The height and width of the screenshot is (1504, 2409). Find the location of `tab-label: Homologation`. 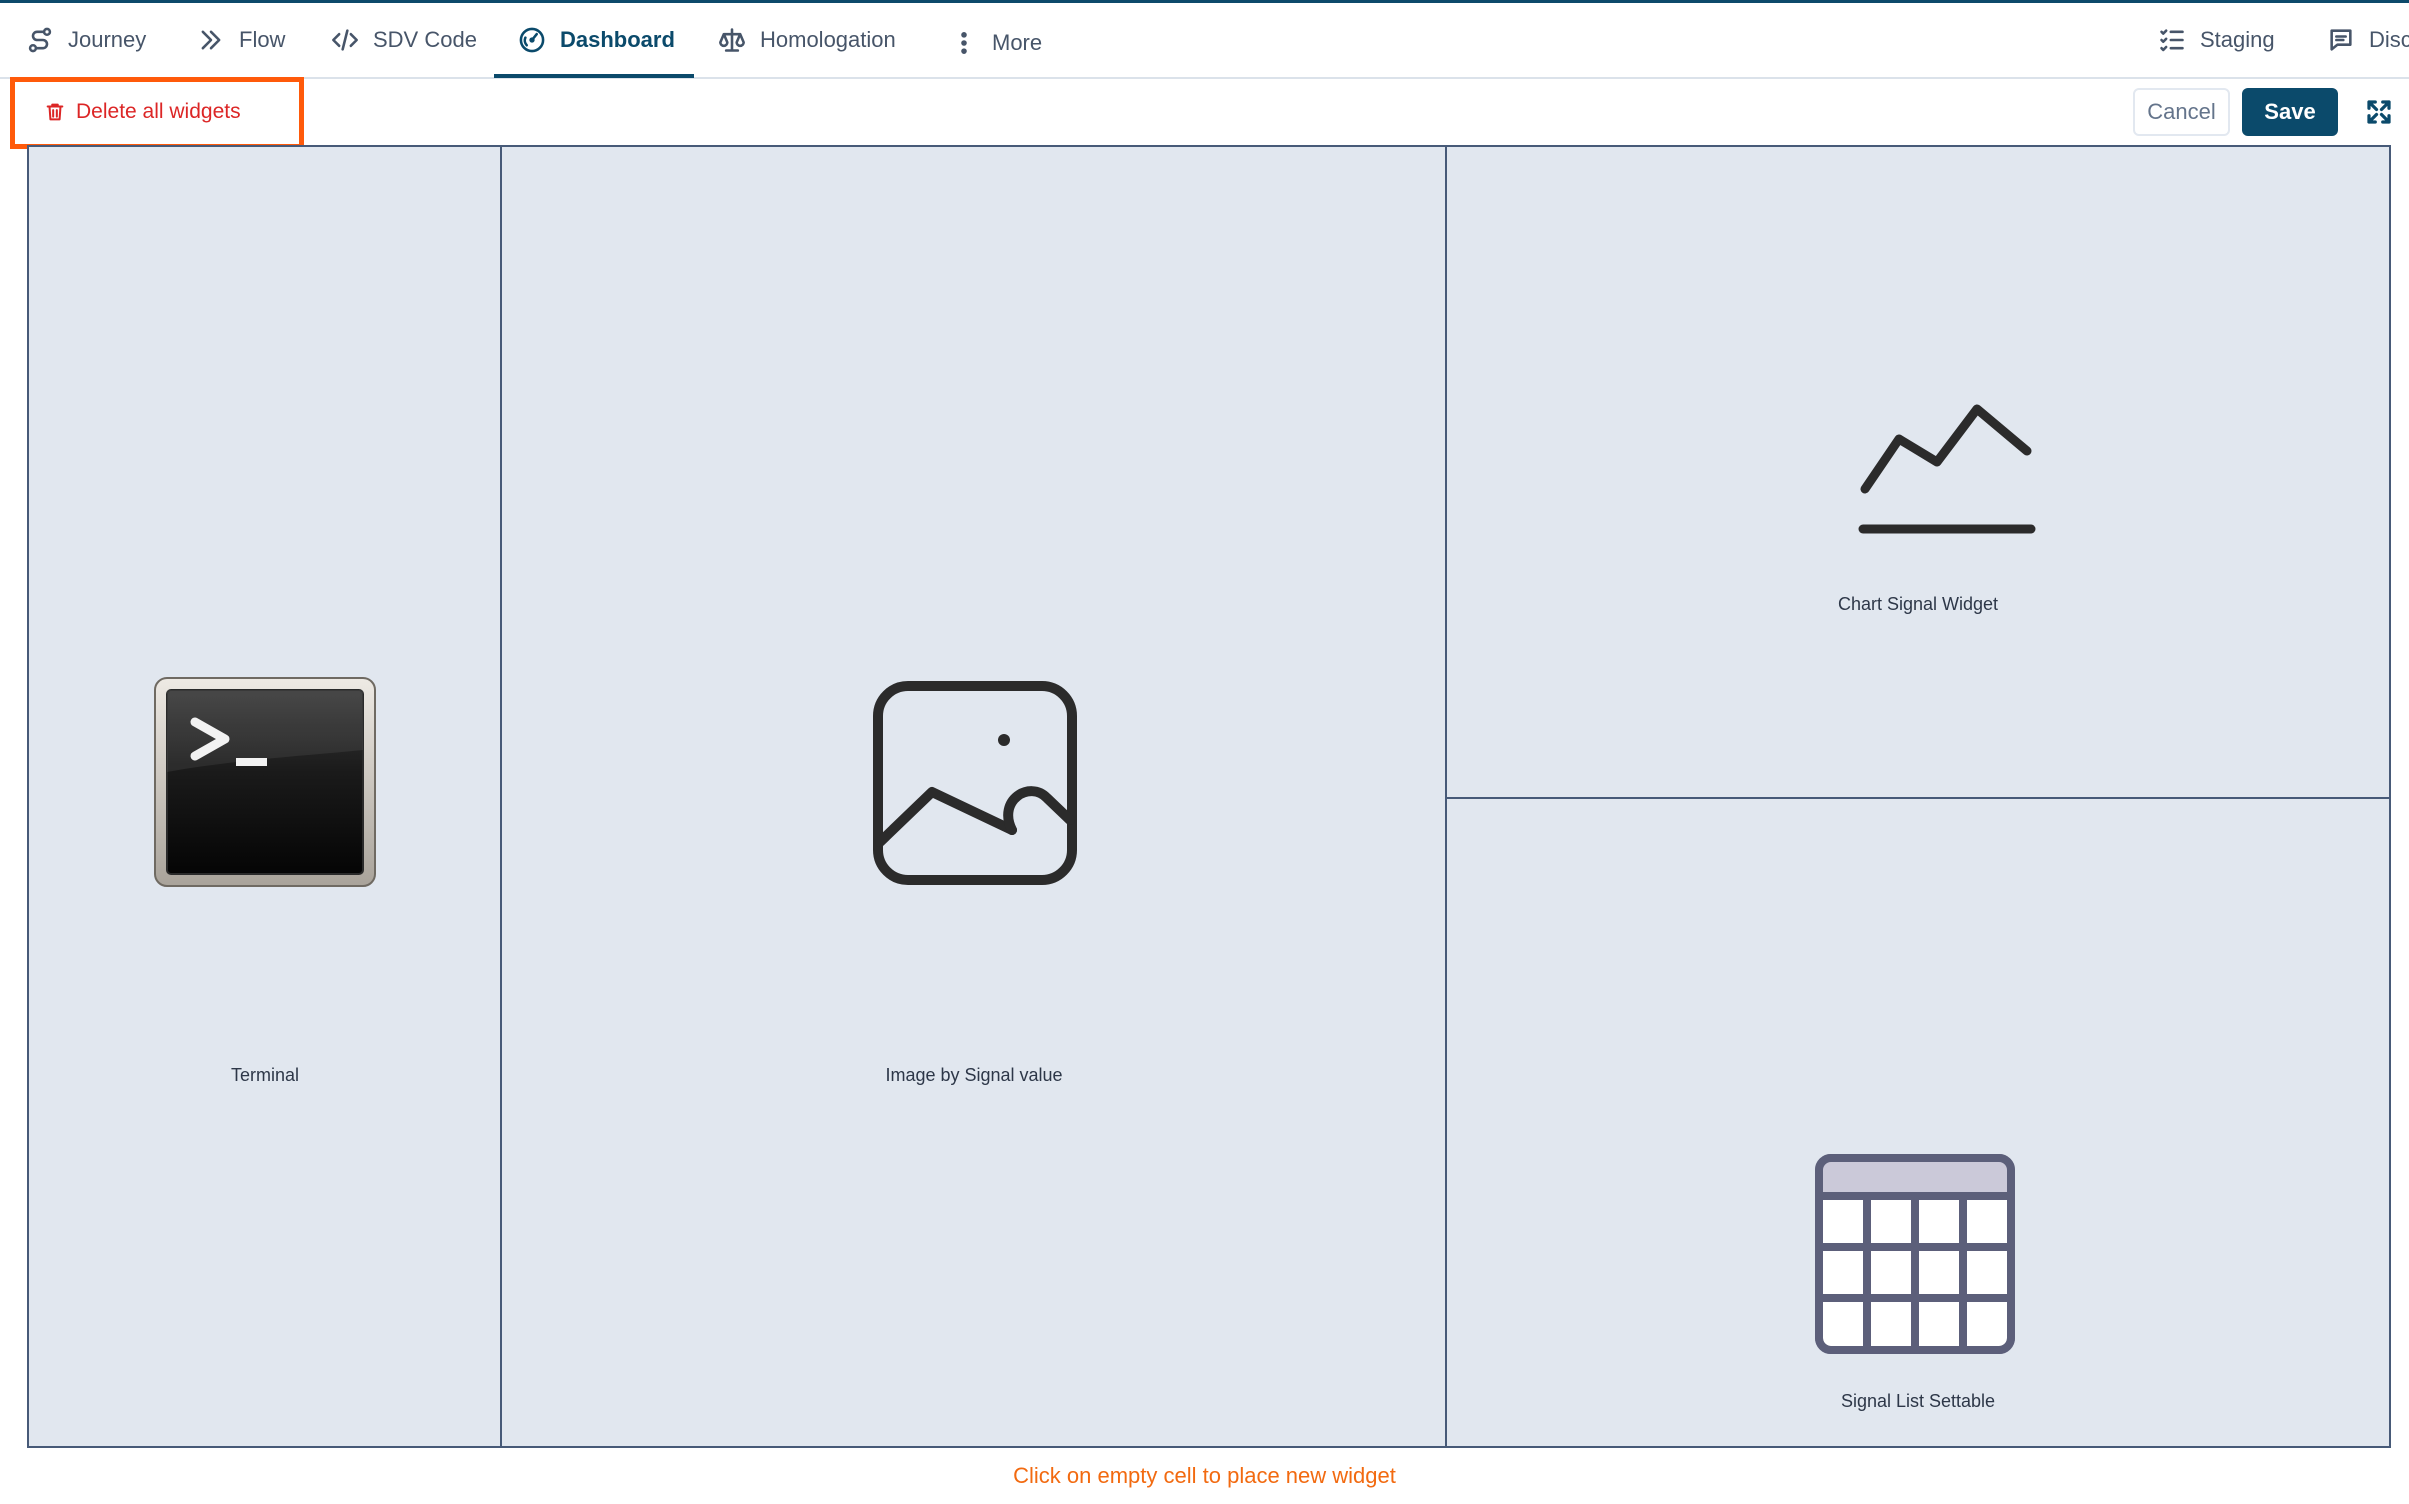

tab-label: Homologation is located at coordinates (828, 39).